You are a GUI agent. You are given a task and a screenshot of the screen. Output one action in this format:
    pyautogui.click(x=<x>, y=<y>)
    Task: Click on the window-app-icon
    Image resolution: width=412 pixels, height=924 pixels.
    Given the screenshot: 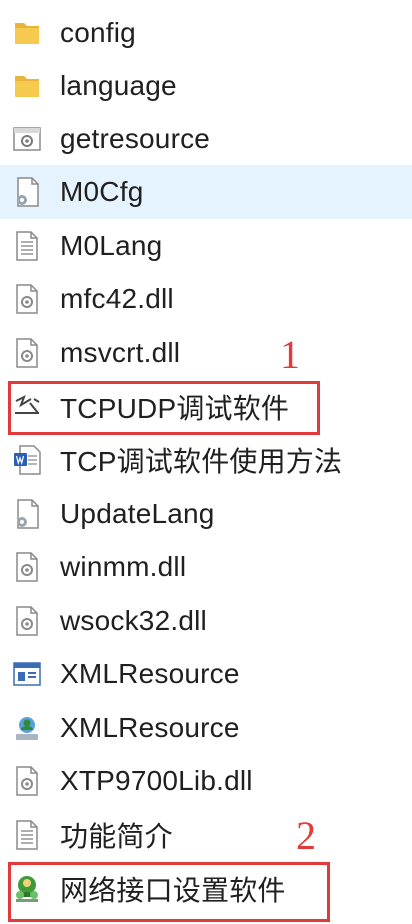 What is the action you would take?
    pyautogui.click(x=27, y=674)
    